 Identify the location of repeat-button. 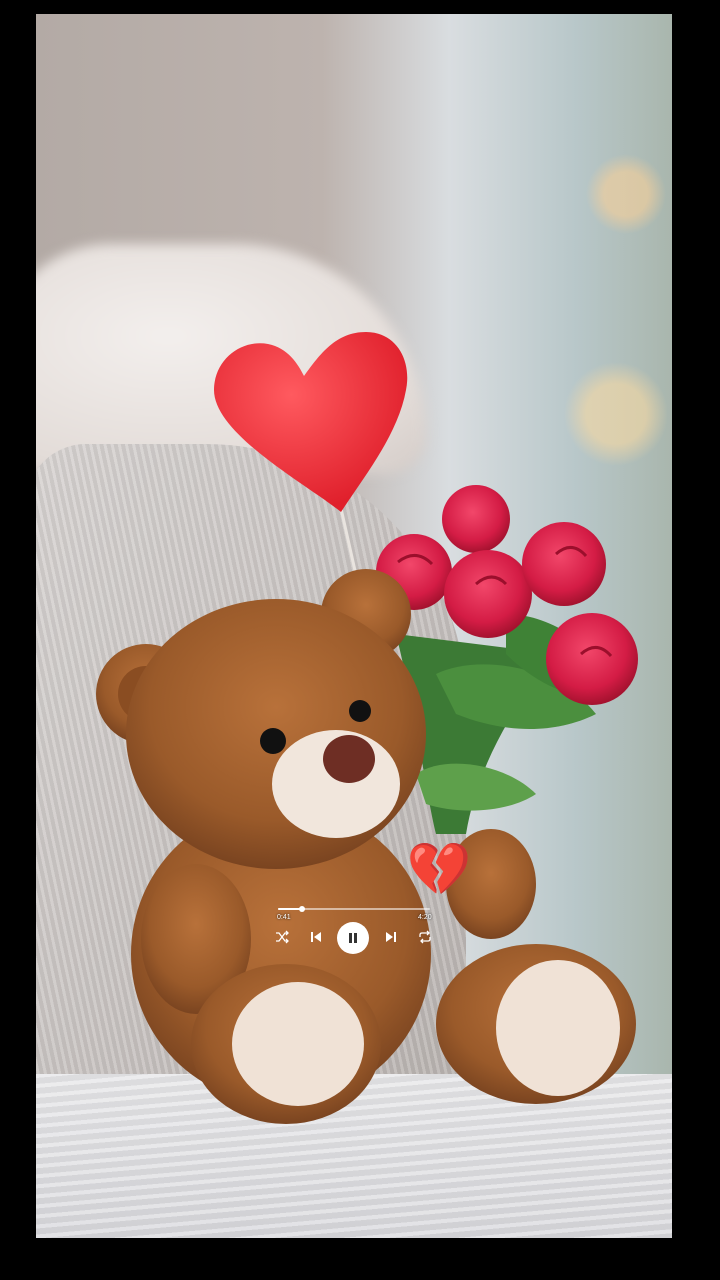
(425, 937).